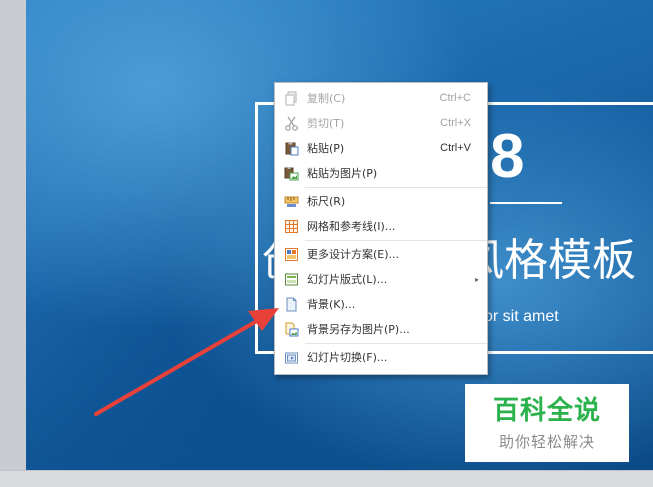  I want to click on slide-divider-line, so click(526, 203).